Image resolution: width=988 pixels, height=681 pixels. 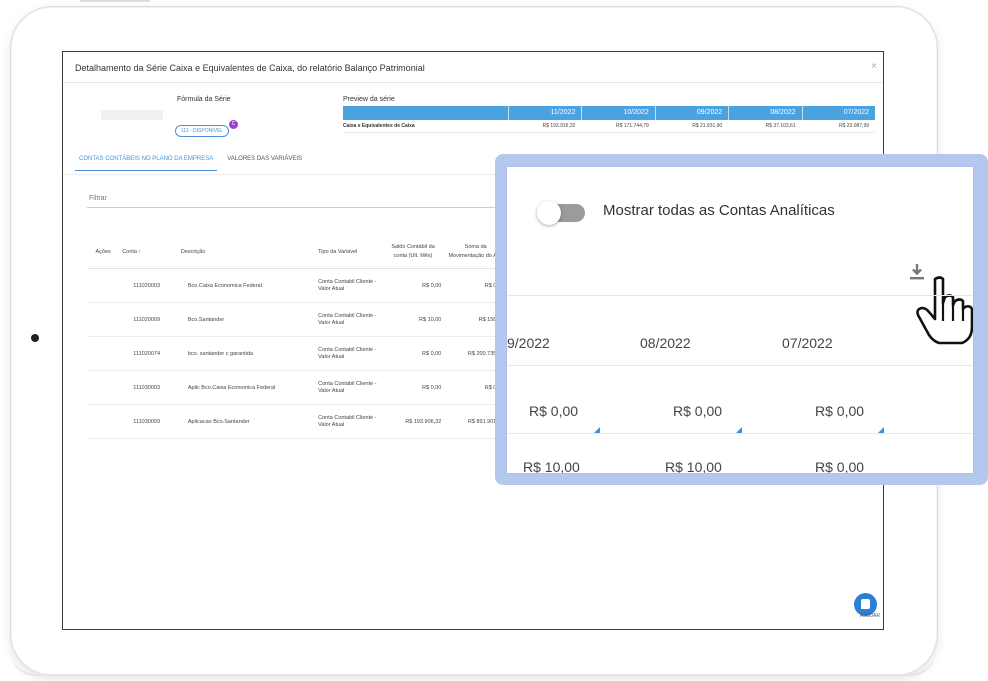 What do you see at coordinates (148, 353) in the screenshot?
I see `row-conta: 111020074` at bounding box center [148, 353].